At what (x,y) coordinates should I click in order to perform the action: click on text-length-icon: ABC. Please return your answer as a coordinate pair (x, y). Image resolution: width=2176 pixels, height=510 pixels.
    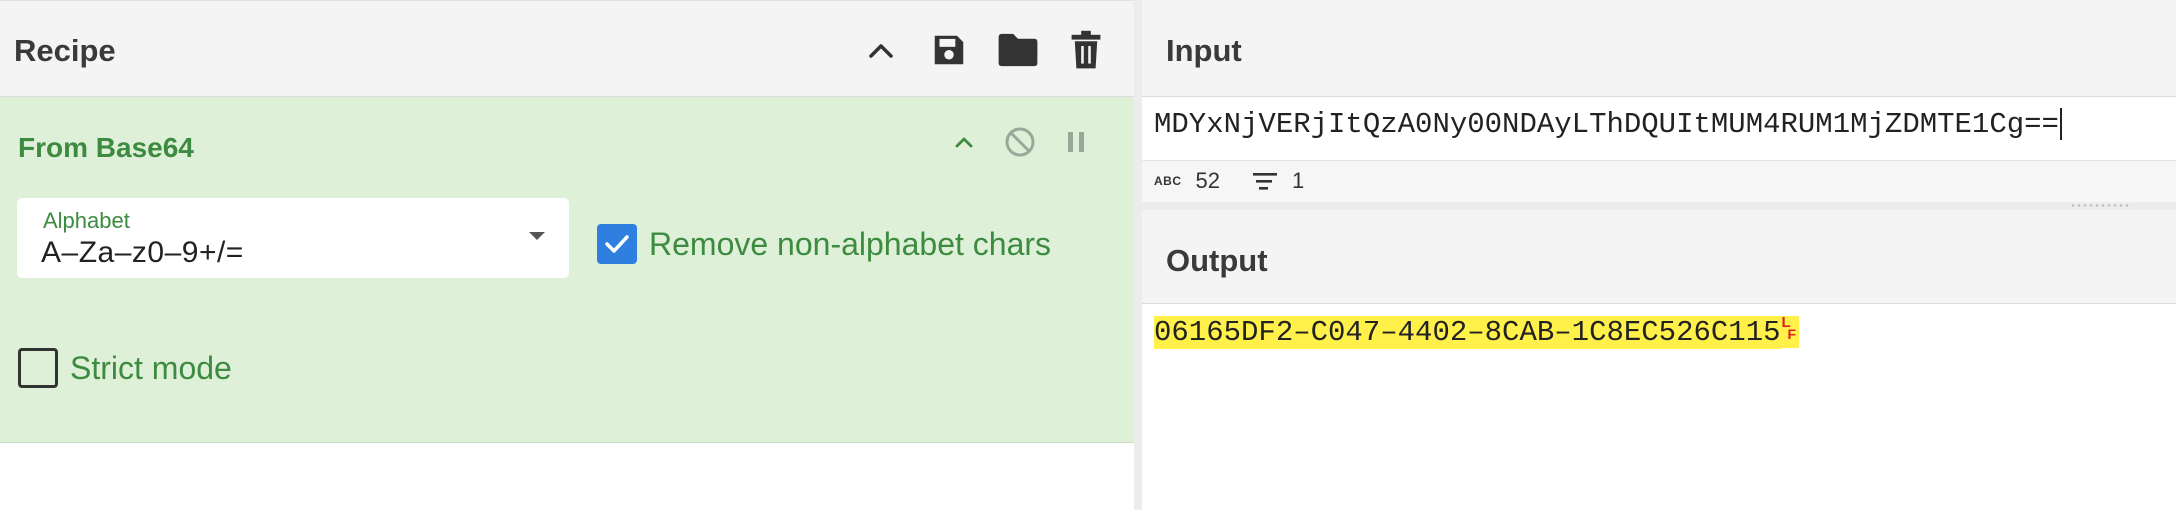
    Looking at the image, I should click on (1168, 181).